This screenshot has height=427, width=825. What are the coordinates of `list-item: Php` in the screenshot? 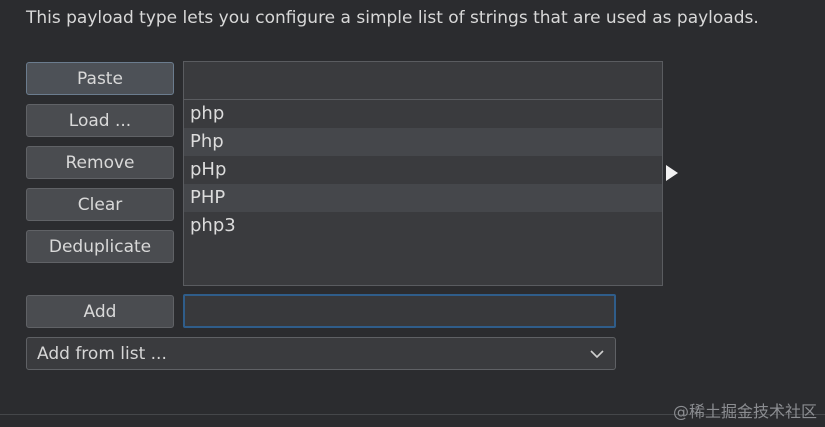 It's located at (423, 142).